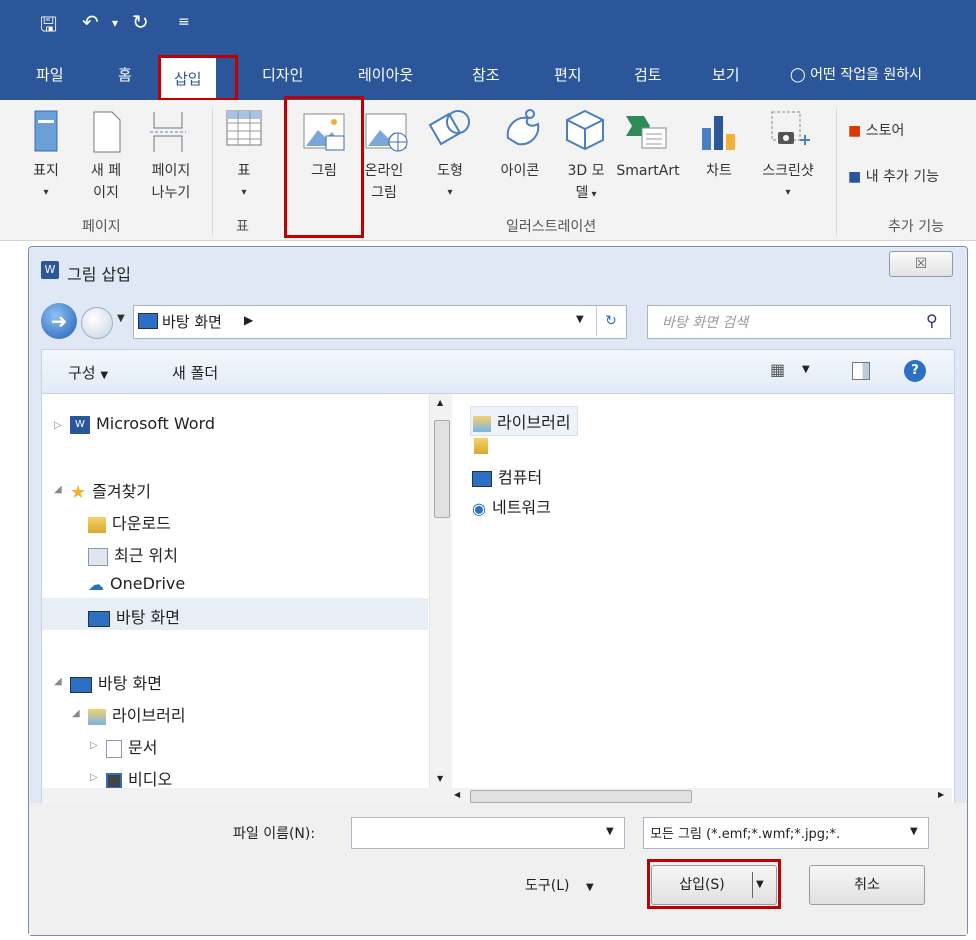  I want to click on address-path: 바탕 화면, so click(192, 322).